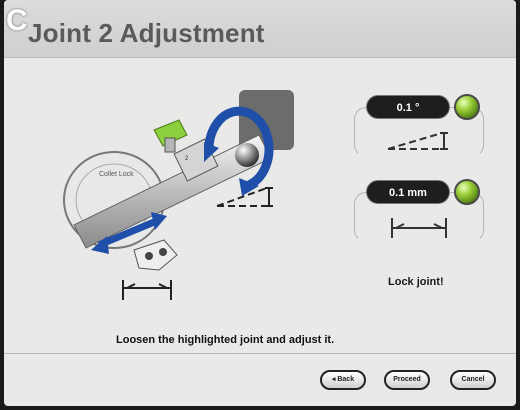 Image resolution: width=520 pixels, height=410 pixels. Describe the element at coordinates (408, 192) in the screenshot. I see `distance-value-display: 0.1 mm` at that location.